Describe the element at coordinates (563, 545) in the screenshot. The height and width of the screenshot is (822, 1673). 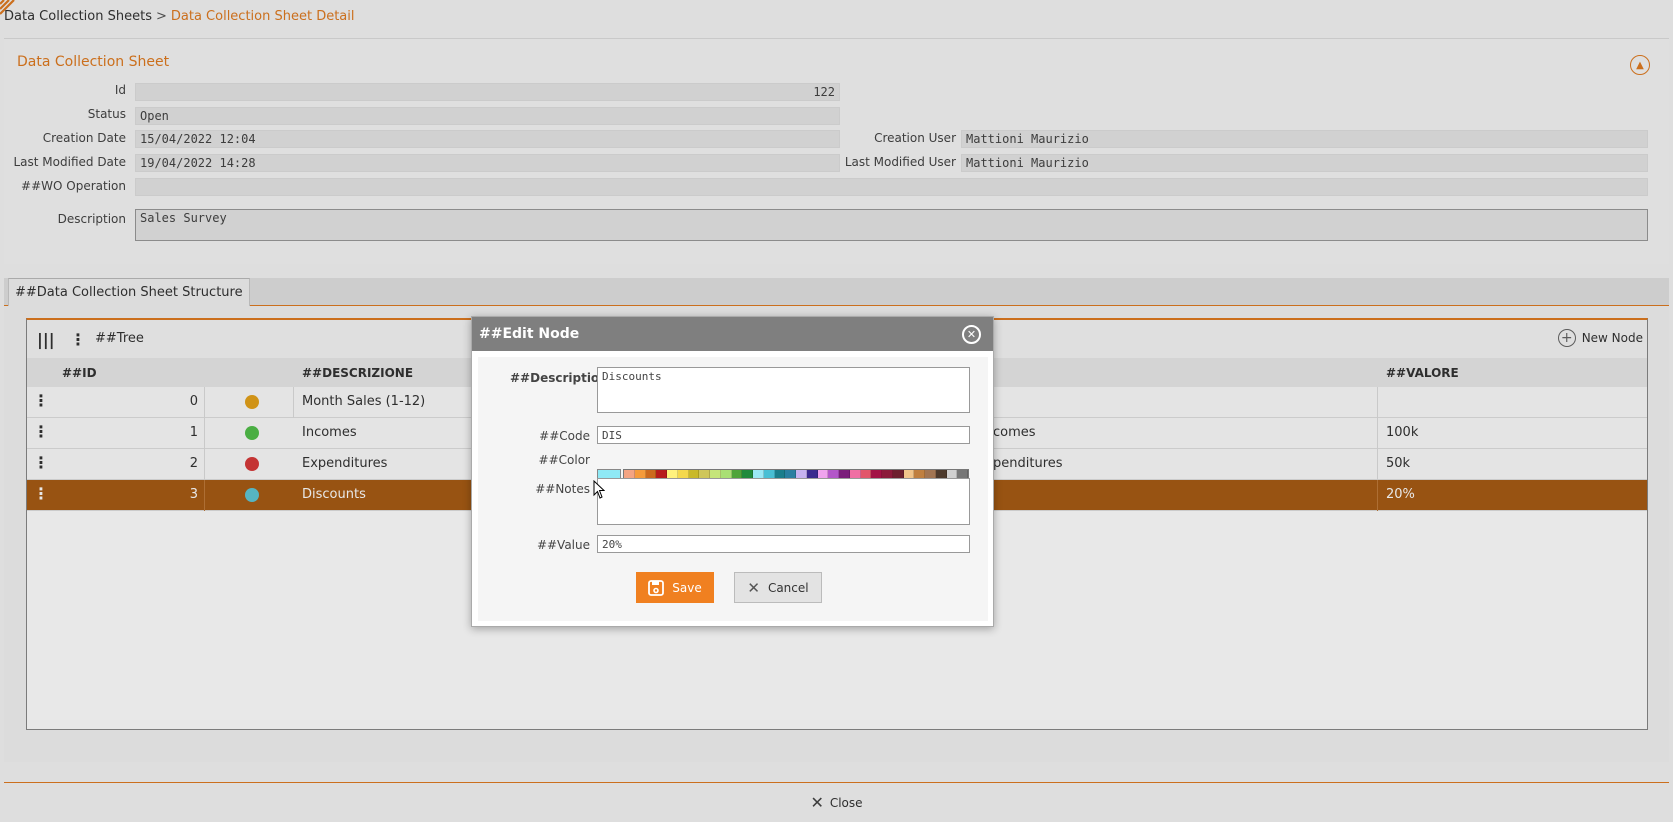
I see `value-label: ##Value` at that location.